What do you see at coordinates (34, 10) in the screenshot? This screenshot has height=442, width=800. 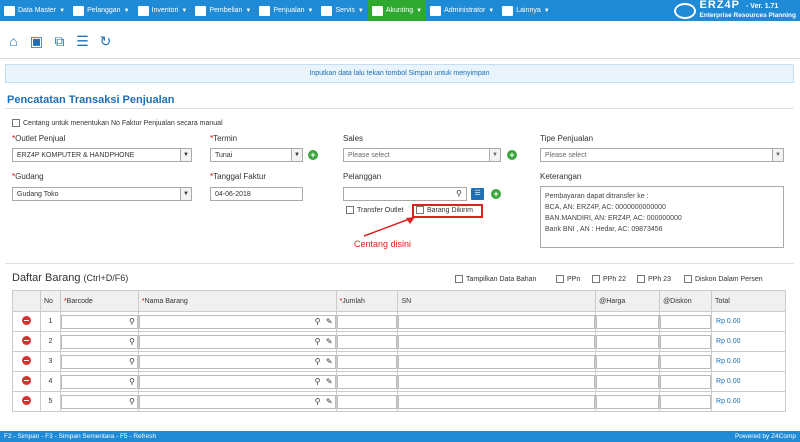 I see `nav-data-master: Data Master ▼` at bounding box center [34, 10].